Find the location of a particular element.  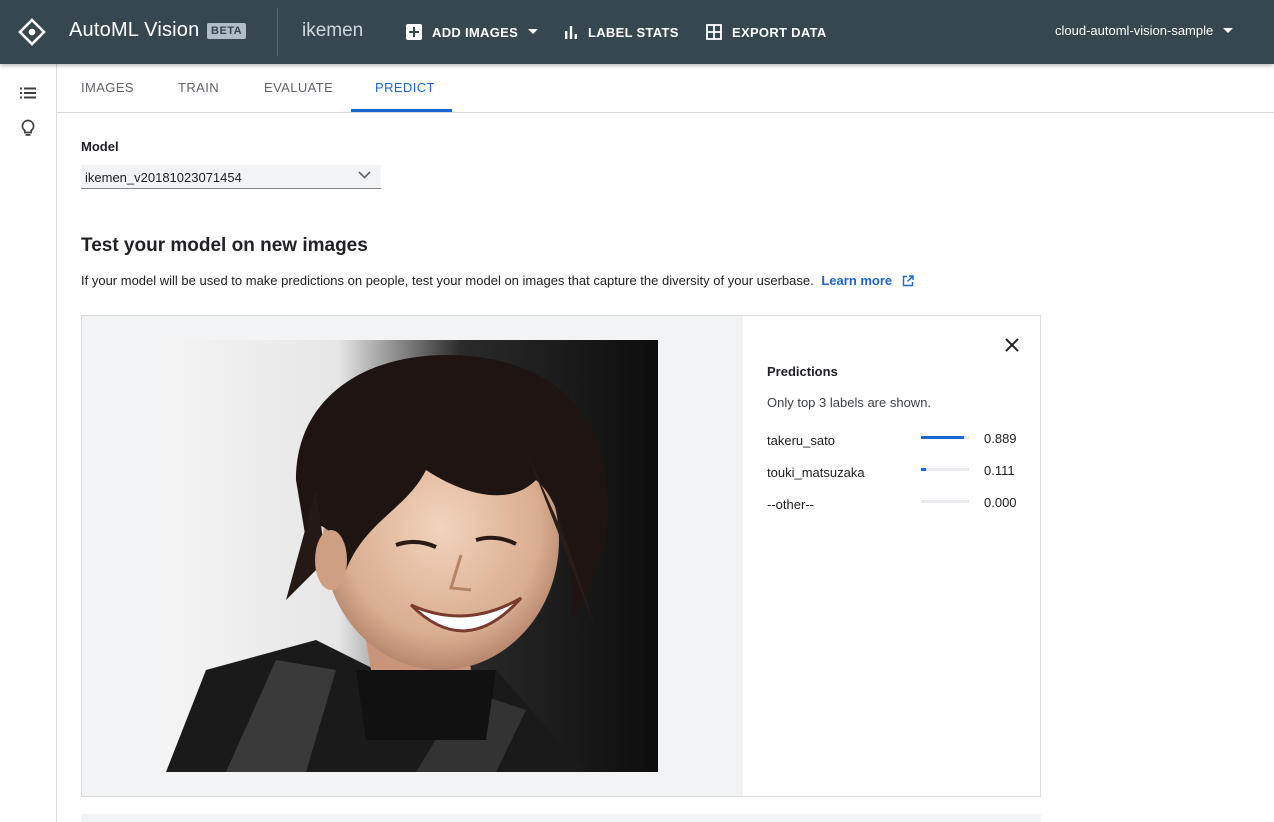

table-grid-icon is located at coordinates (714, 32).